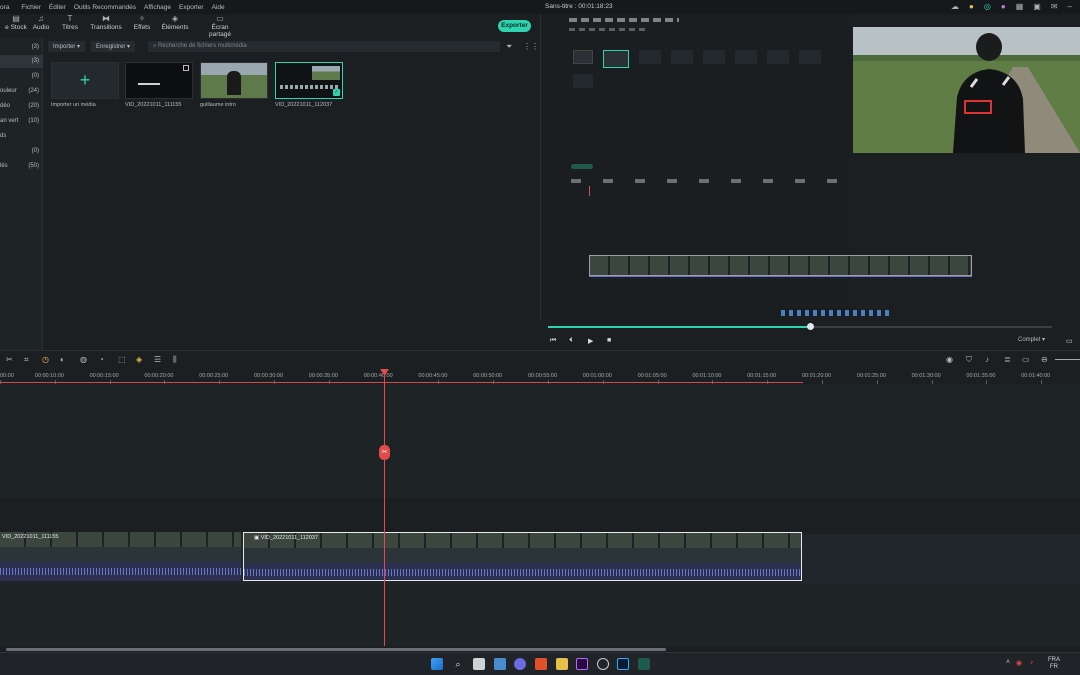  I want to click on filter-icon: ⏷, so click(509, 47).